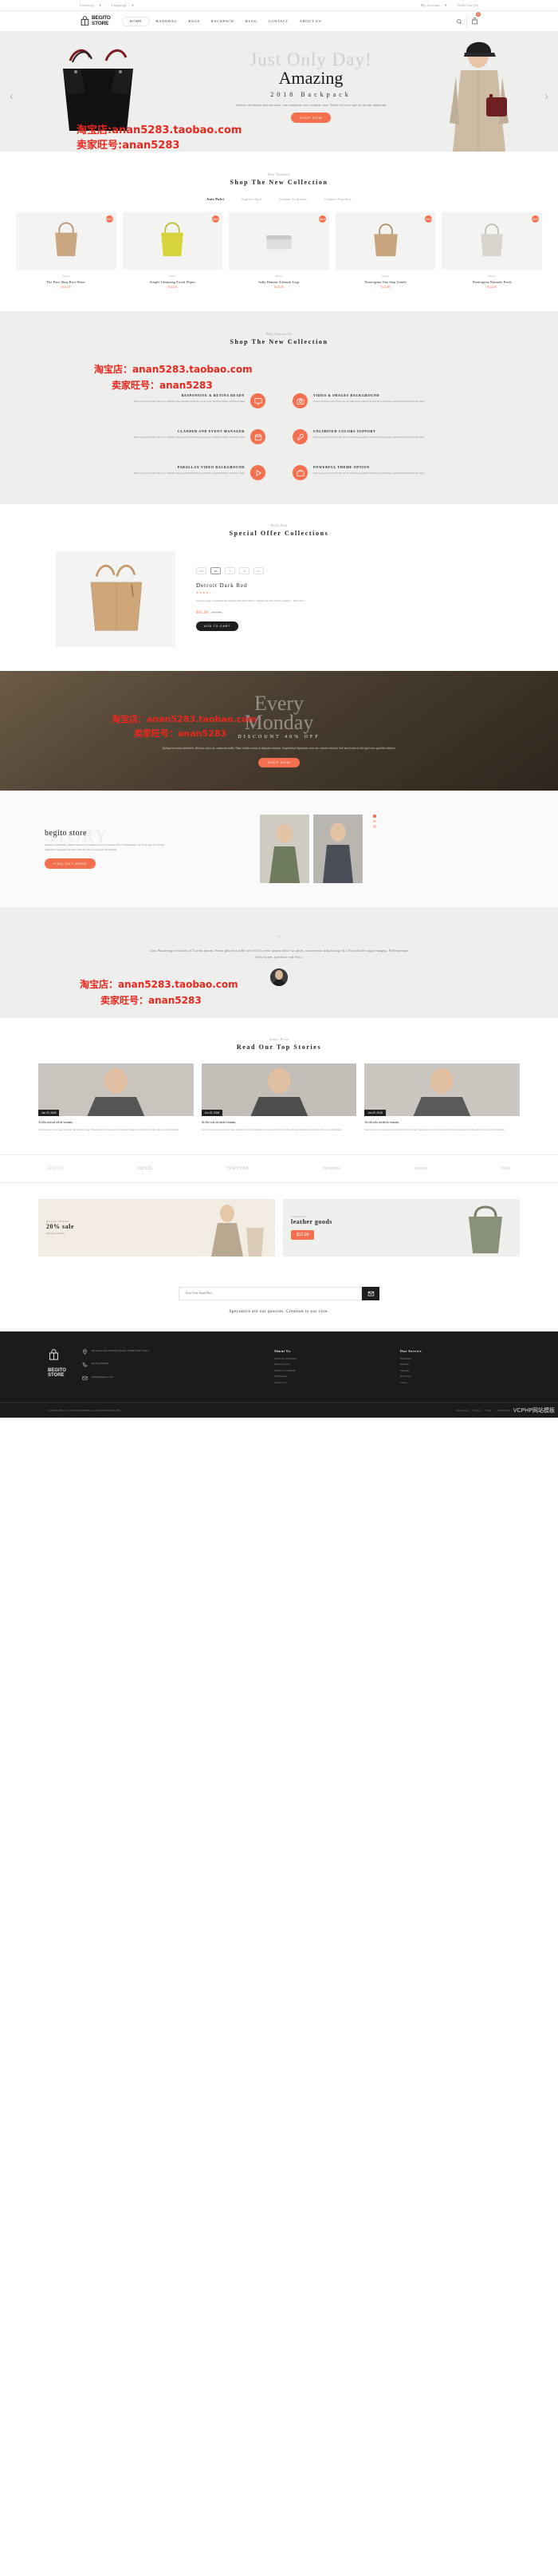 The width and height of the screenshot is (558, 2576). What do you see at coordinates (303, 1235) in the screenshot?
I see `promo-price-tag: $12.09` at bounding box center [303, 1235].